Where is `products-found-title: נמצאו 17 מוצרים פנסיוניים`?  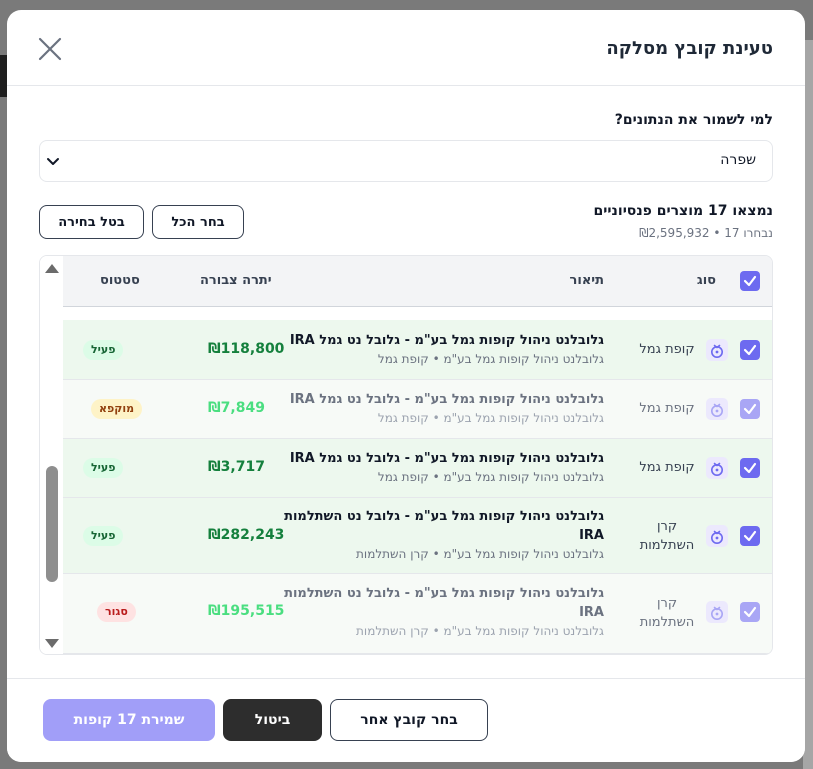
products-found-title: נמצאו 17 מוצרים פנסיוניים is located at coordinates (683, 211).